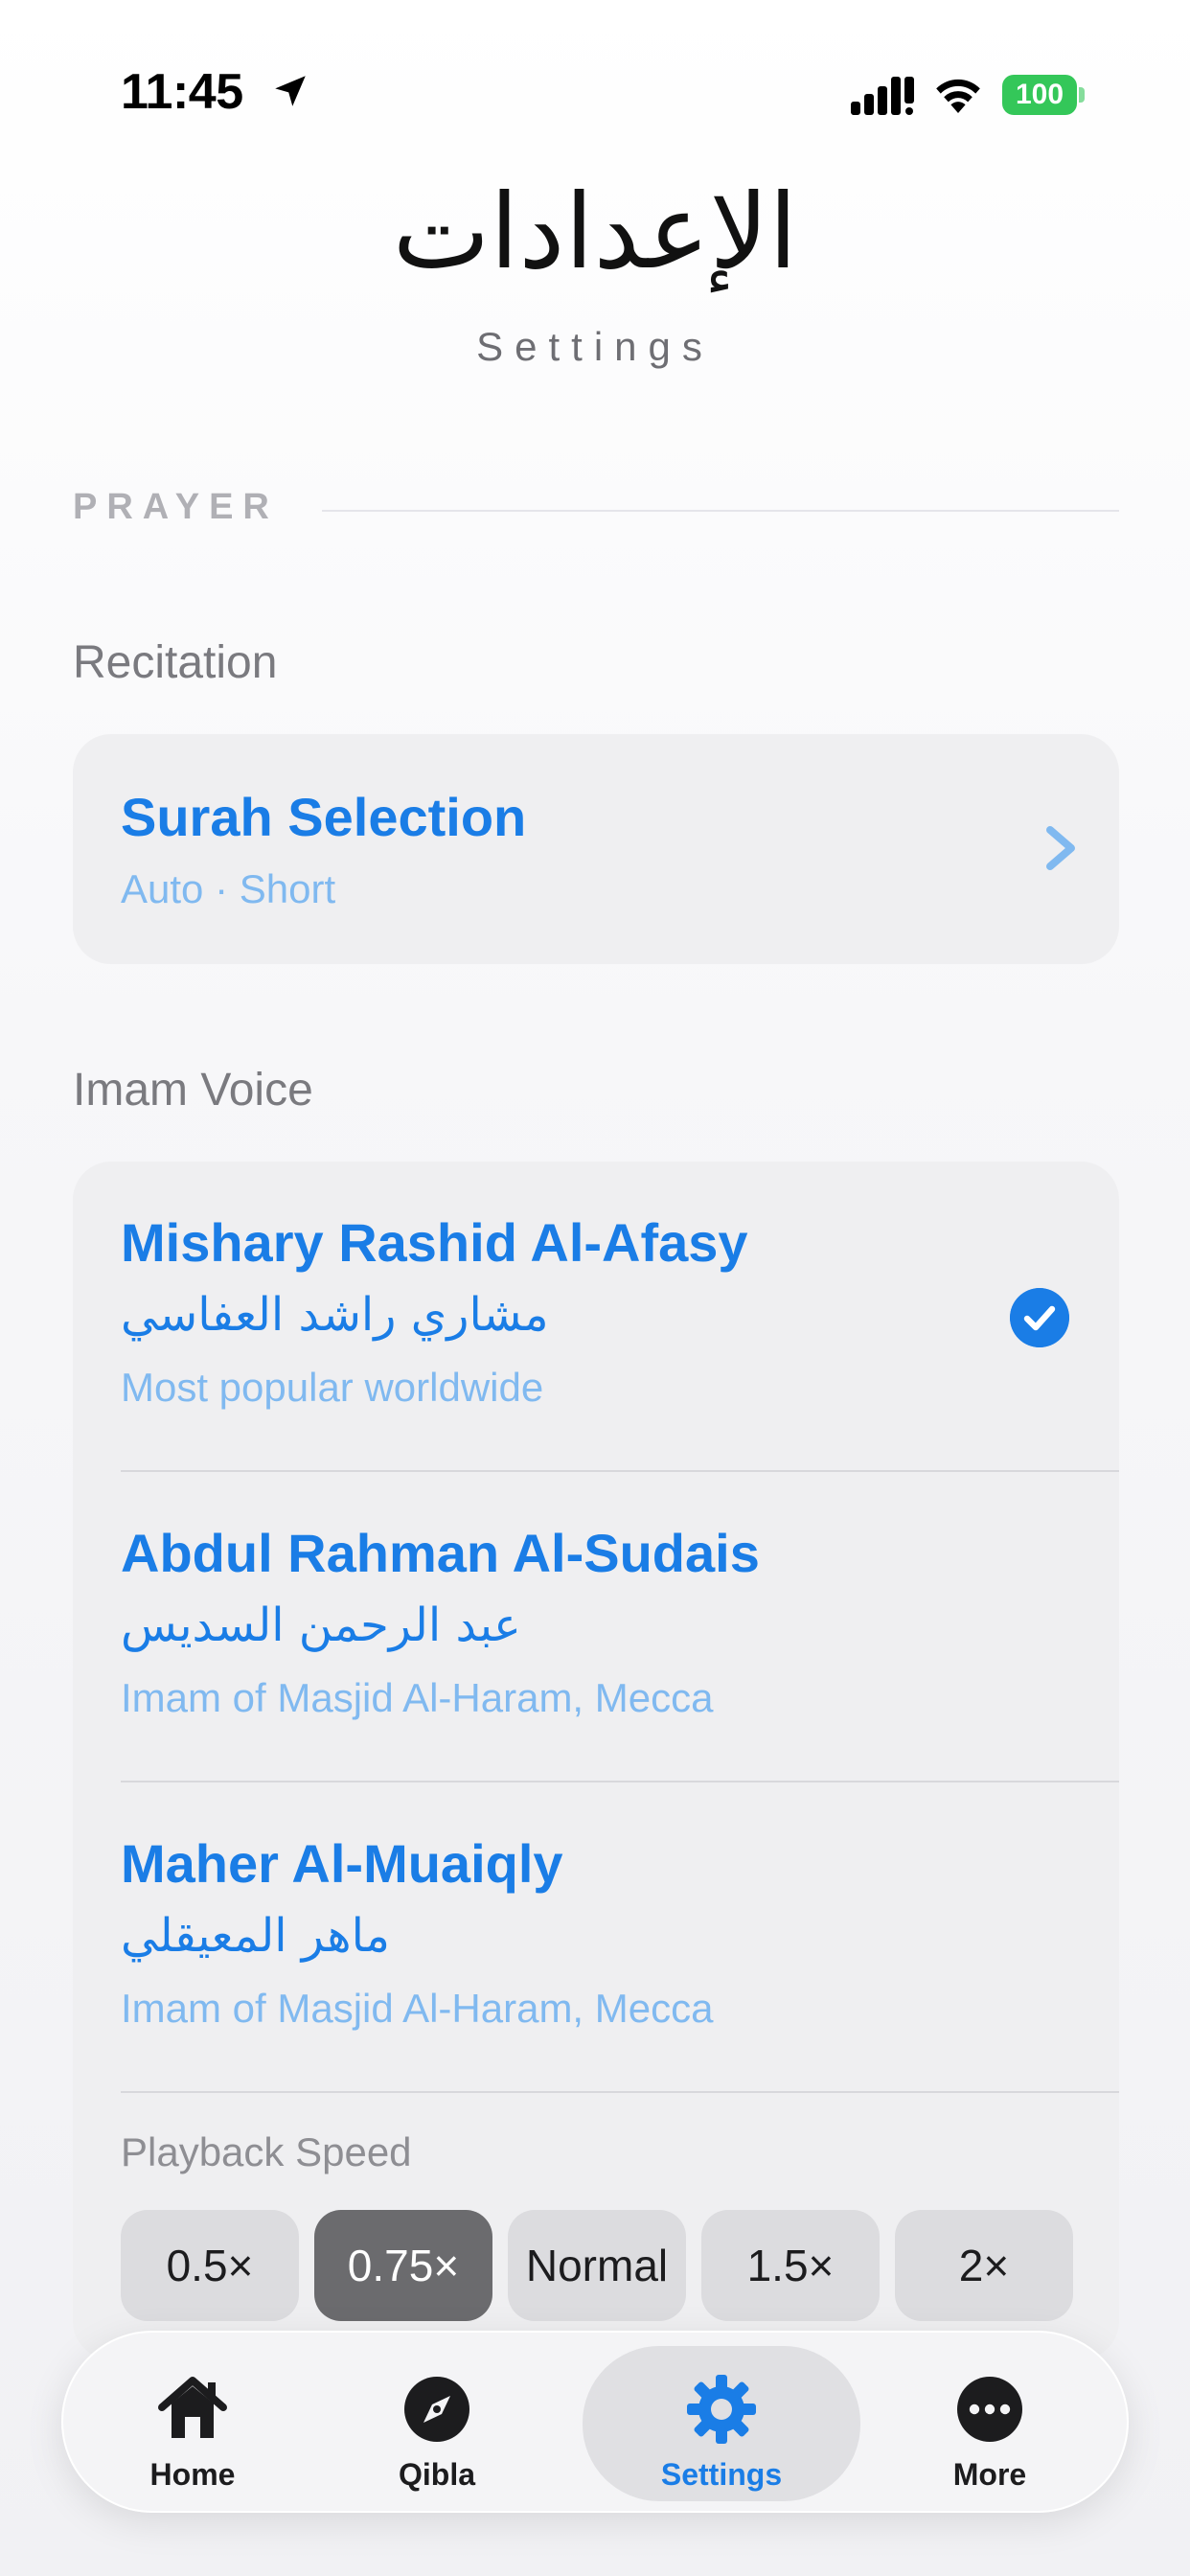  What do you see at coordinates (989, 2409) in the screenshot?
I see `more-icon` at bounding box center [989, 2409].